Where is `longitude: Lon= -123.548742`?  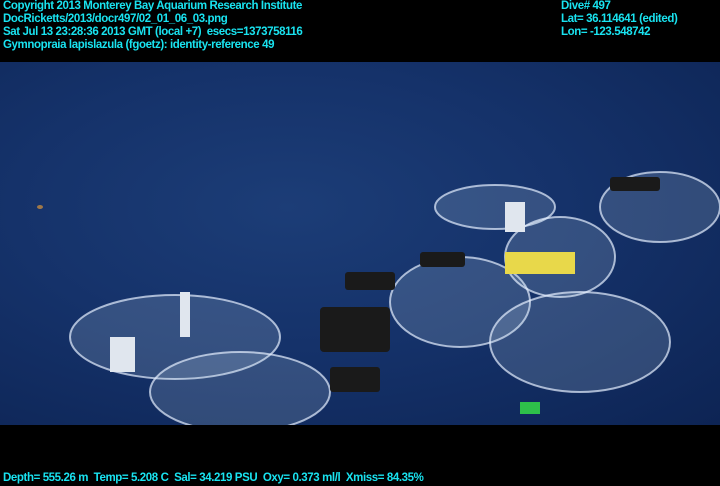
longitude: Lon= -123.548742 is located at coordinates (606, 32).